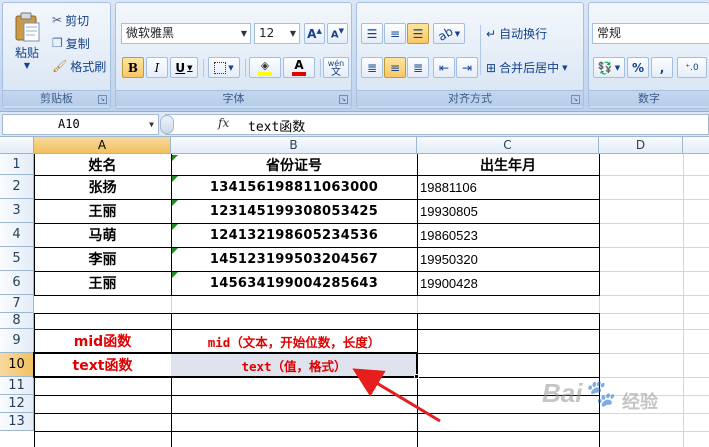 This screenshot has width=709, height=447. What do you see at coordinates (523, 34) in the screenshot?
I see `wrap-text-label: 自动换行` at bounding box center [523, 34].